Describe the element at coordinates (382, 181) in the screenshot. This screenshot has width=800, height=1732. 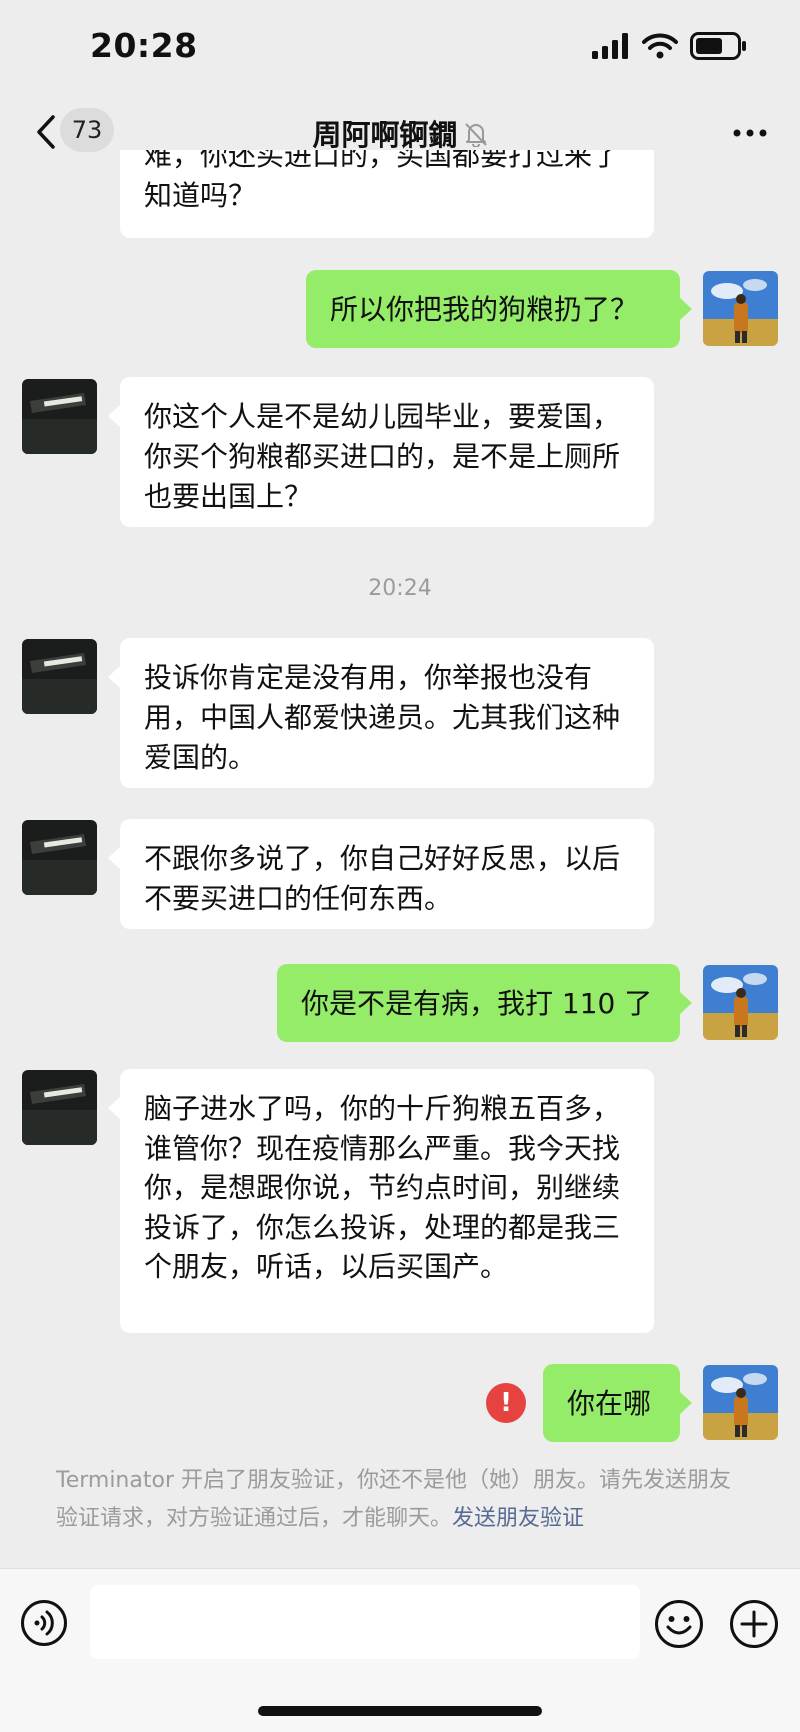
I see `message-text: 难，你还买进口的，买国都要打过来了知道吗？` at that location.